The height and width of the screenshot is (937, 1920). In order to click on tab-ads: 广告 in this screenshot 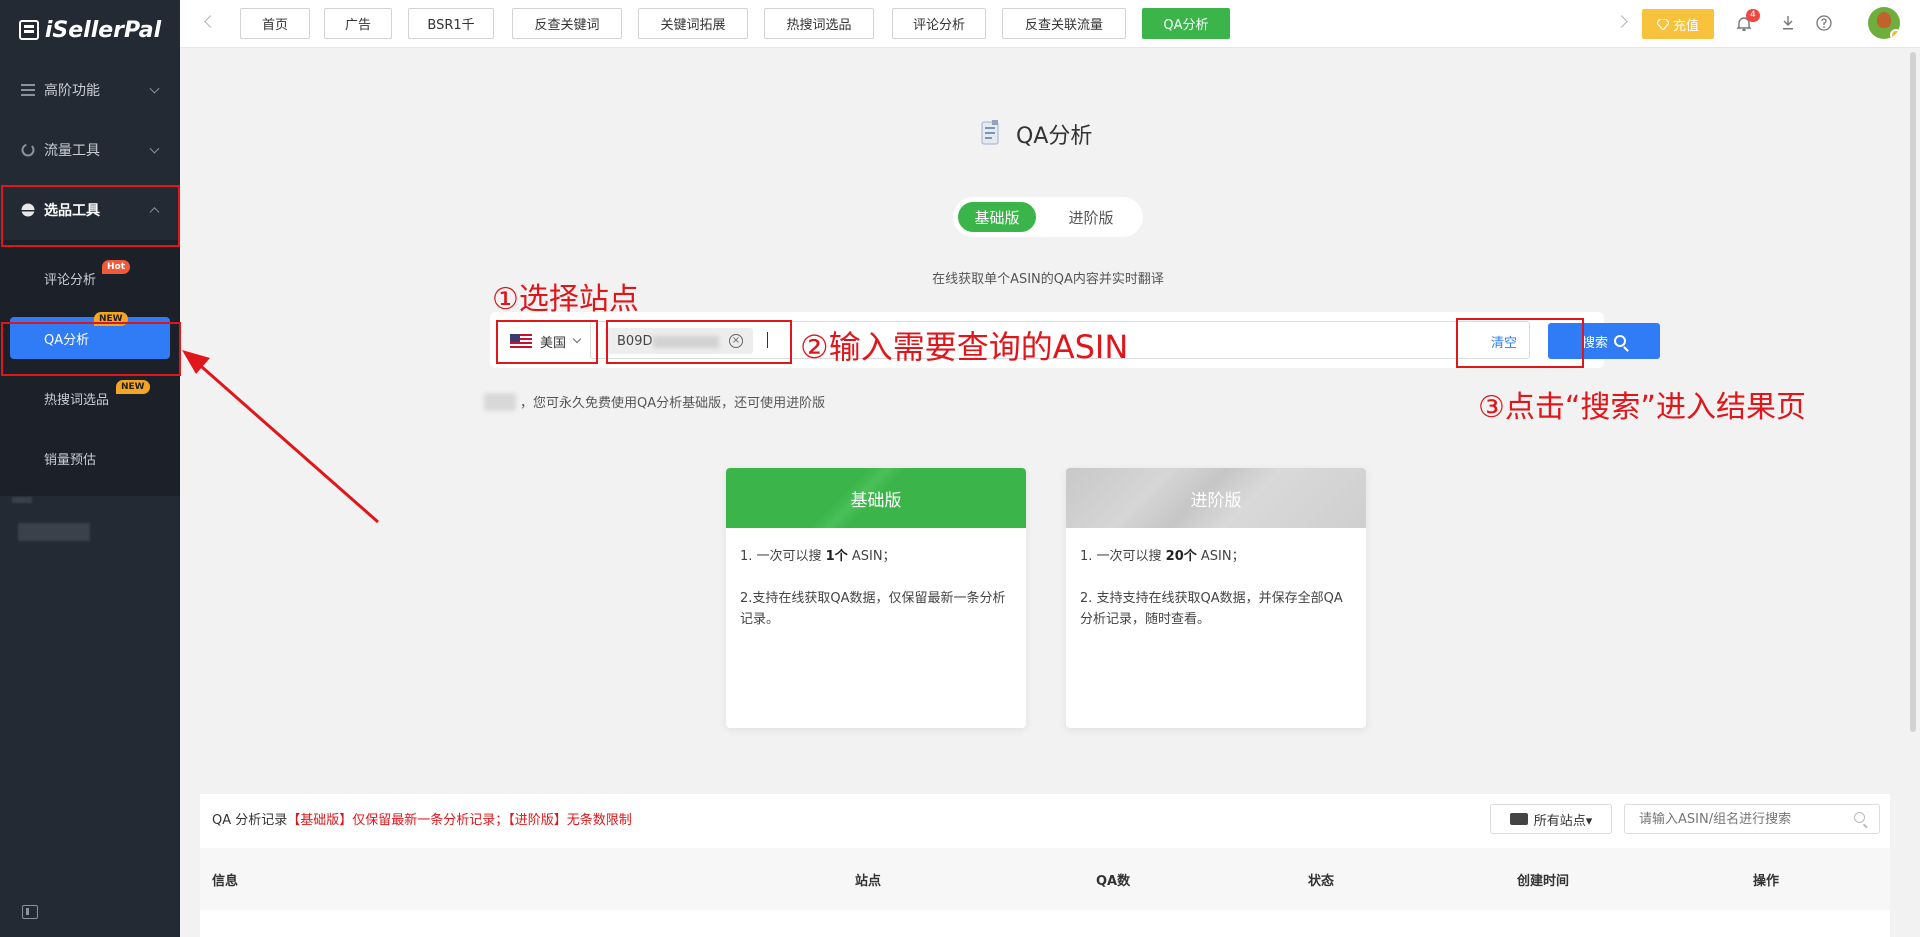, I will do `click(358, 23)`.